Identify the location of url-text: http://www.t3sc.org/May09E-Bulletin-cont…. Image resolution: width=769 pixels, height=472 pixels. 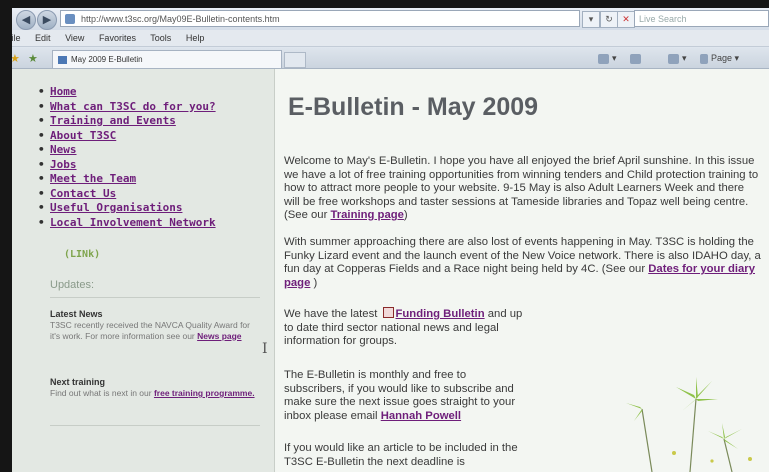
(180, 19).